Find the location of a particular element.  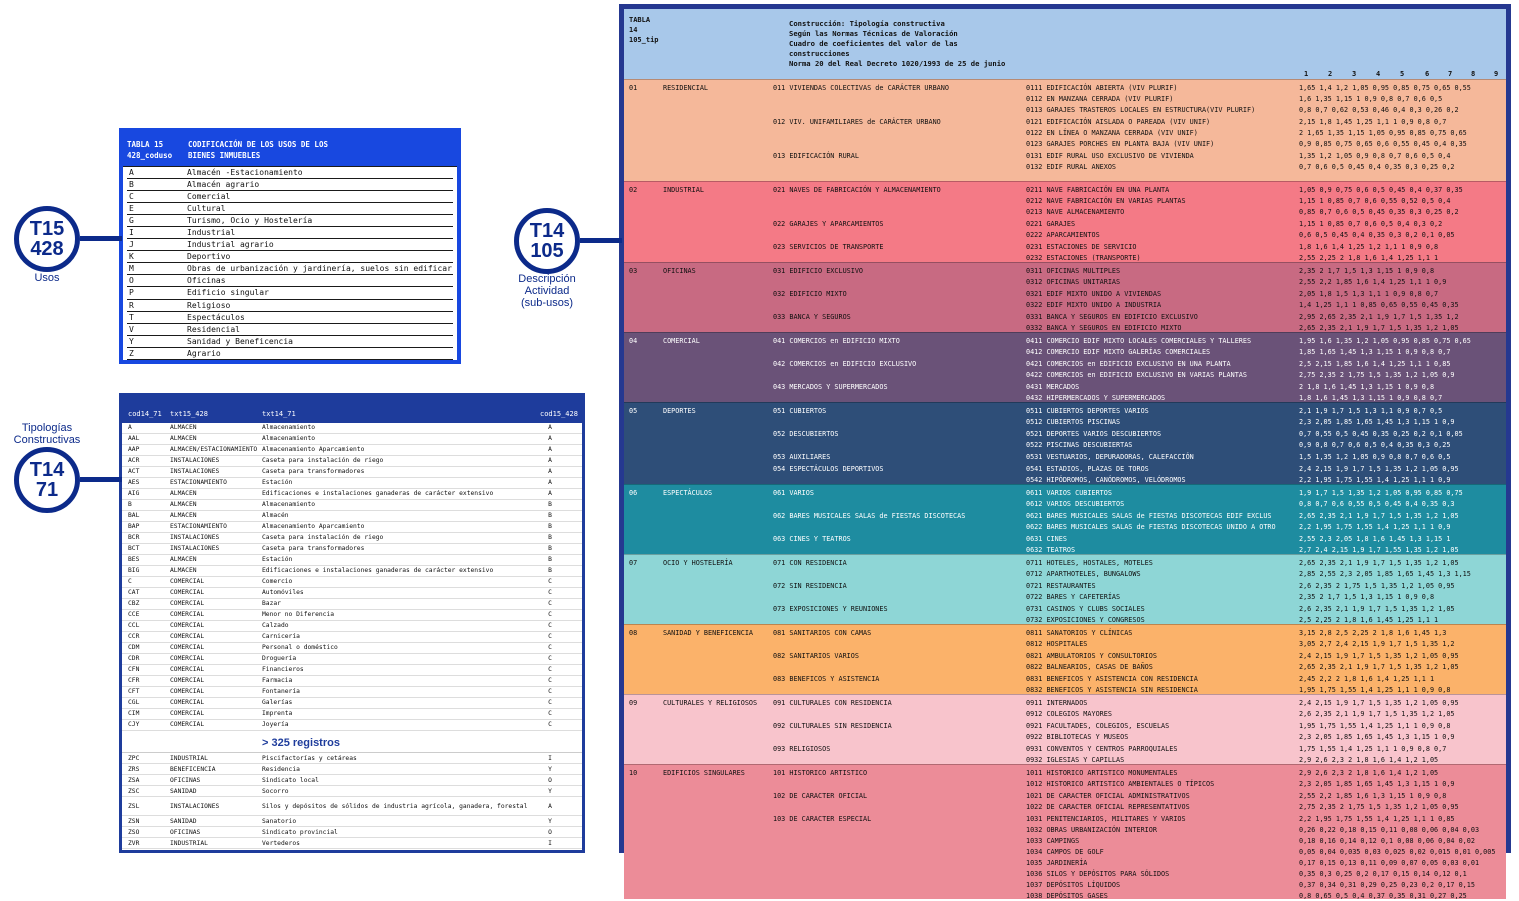

subgroup-name: 063 CINES Y TEATROS is located at coordinates (812, 539).